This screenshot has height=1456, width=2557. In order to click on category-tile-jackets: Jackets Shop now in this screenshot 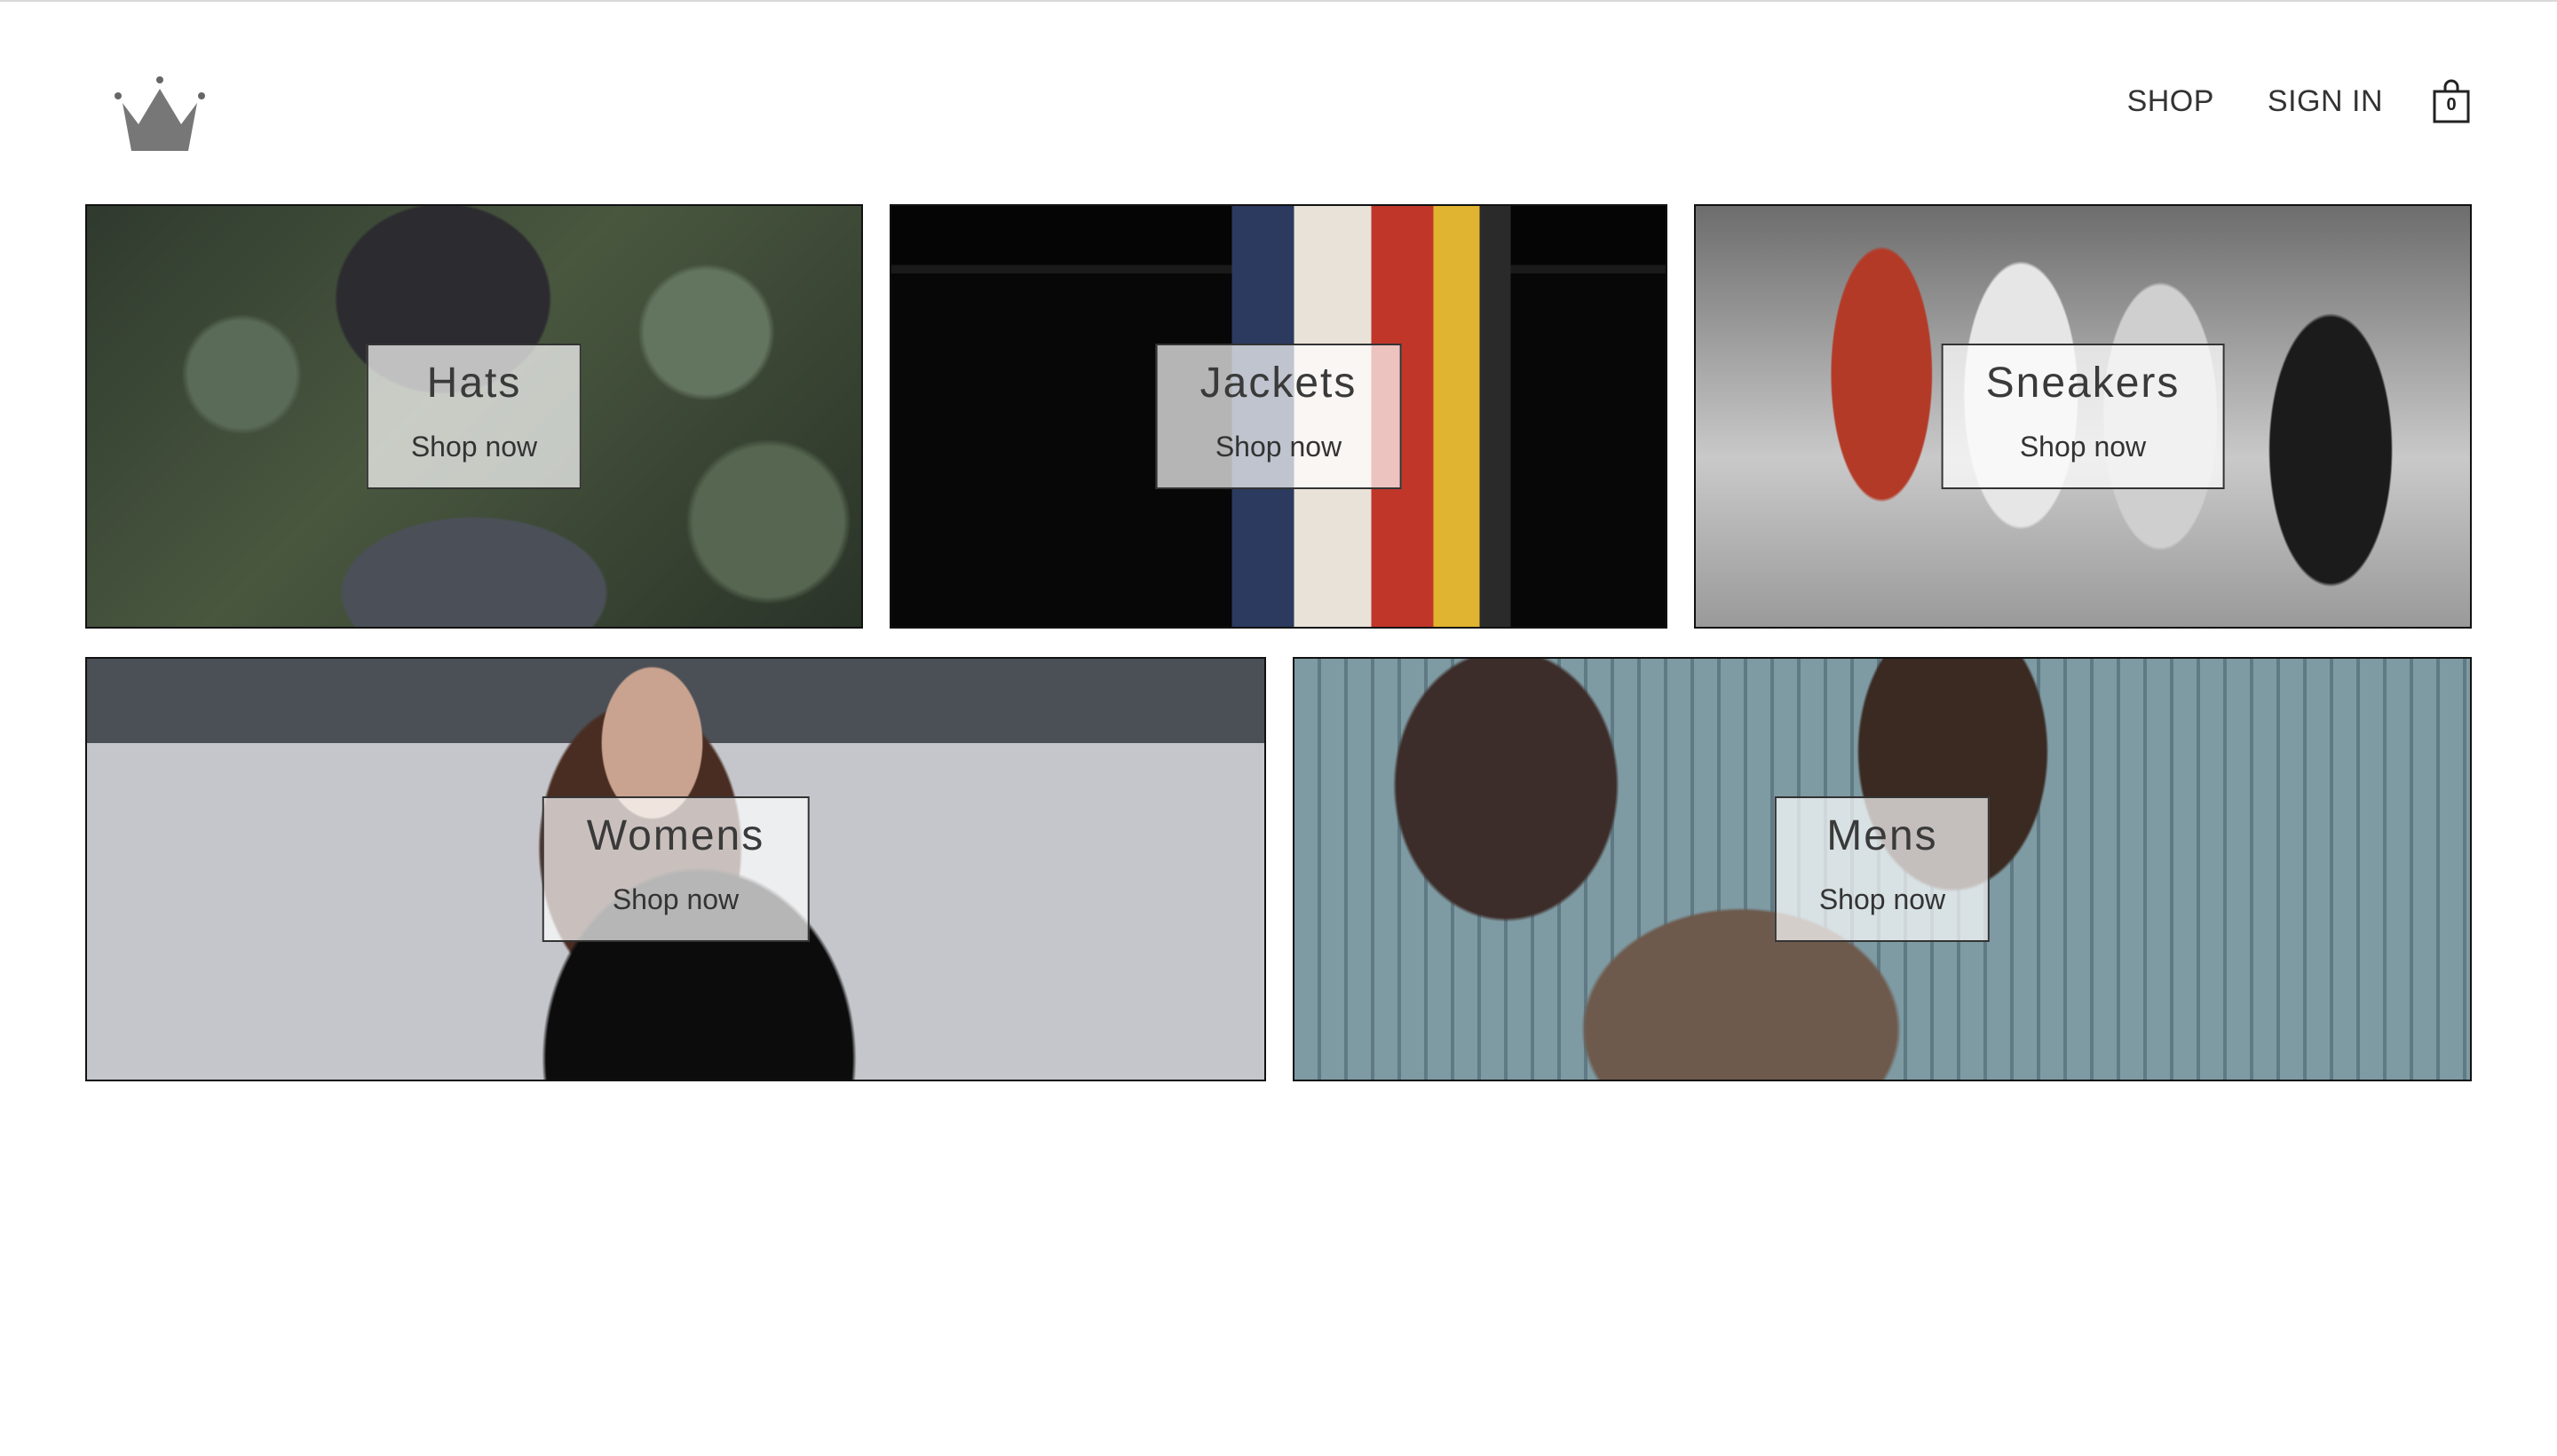, I will do `click(1278, 416)`.